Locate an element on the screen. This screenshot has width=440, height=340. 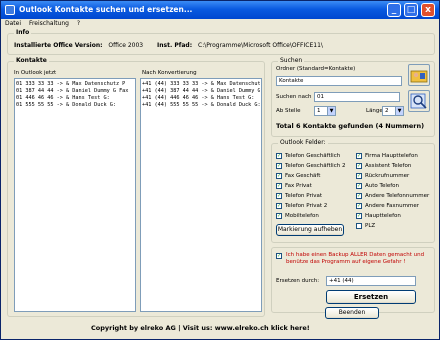
checkbox-empty-icon is located at coordinates (359, 226).